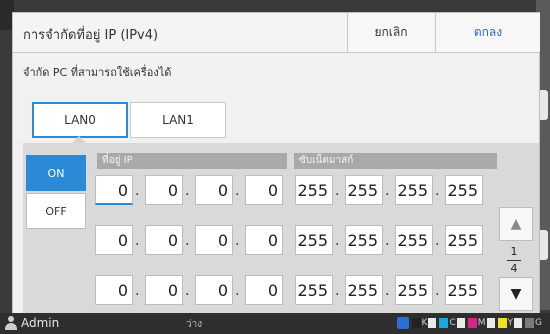  I want to click on on-button: ON, so click(56, 173).